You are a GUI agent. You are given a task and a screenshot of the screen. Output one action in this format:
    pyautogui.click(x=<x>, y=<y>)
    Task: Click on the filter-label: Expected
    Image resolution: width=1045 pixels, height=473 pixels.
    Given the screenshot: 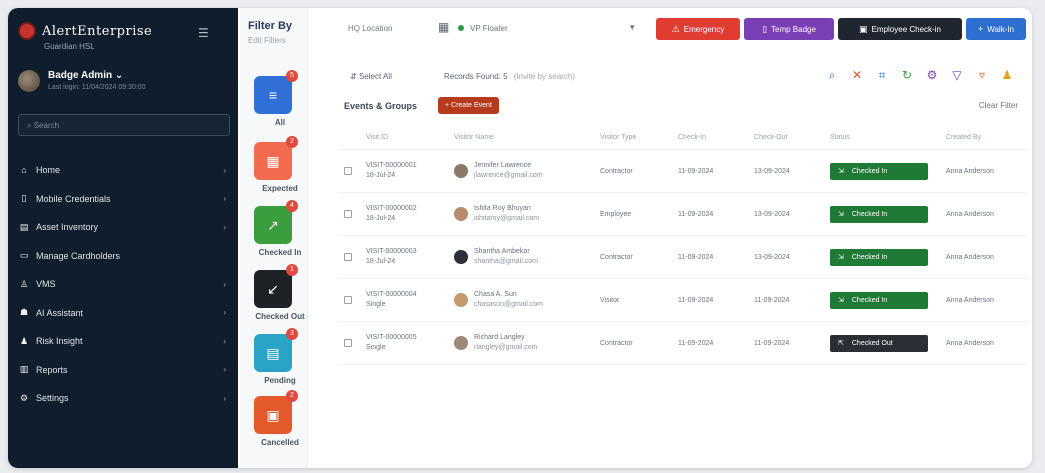 What is the action you would take?
    pyautogui.click(x=280, y=188)
    